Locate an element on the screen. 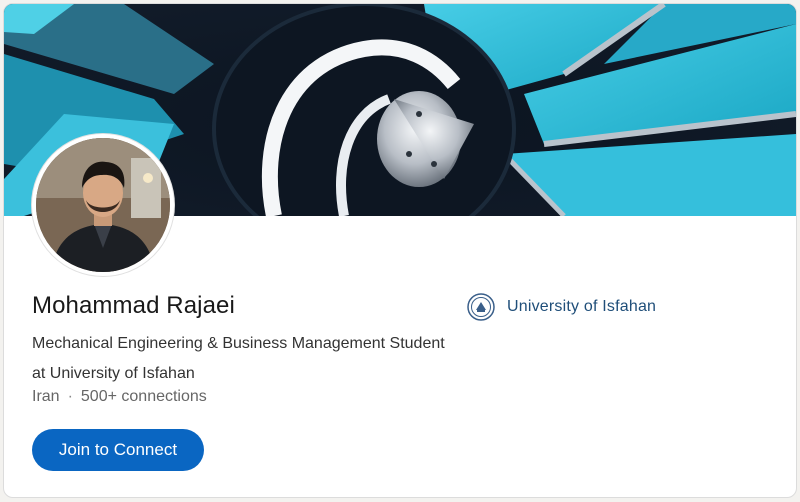 The image size is (800, 502). school-name: University of Isfahan is located at coordinates (581, 307).